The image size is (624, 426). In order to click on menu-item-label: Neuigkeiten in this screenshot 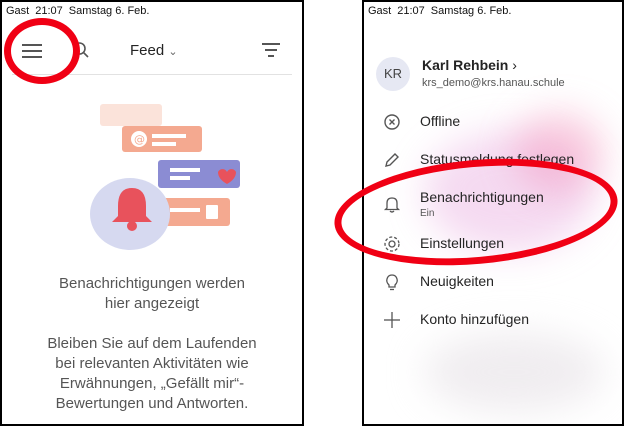, I will do `click(457, 281)`.